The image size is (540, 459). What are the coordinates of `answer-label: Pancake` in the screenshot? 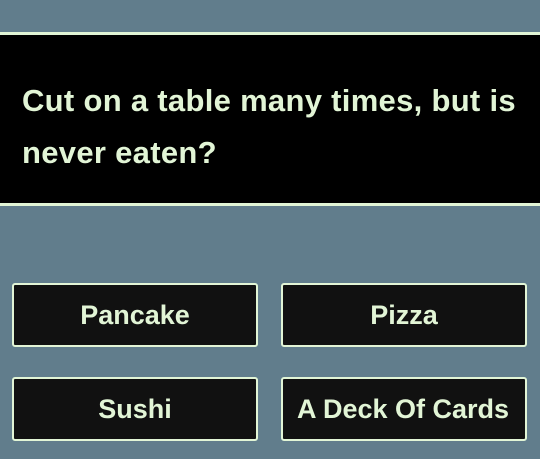 It's located at (135, 314).